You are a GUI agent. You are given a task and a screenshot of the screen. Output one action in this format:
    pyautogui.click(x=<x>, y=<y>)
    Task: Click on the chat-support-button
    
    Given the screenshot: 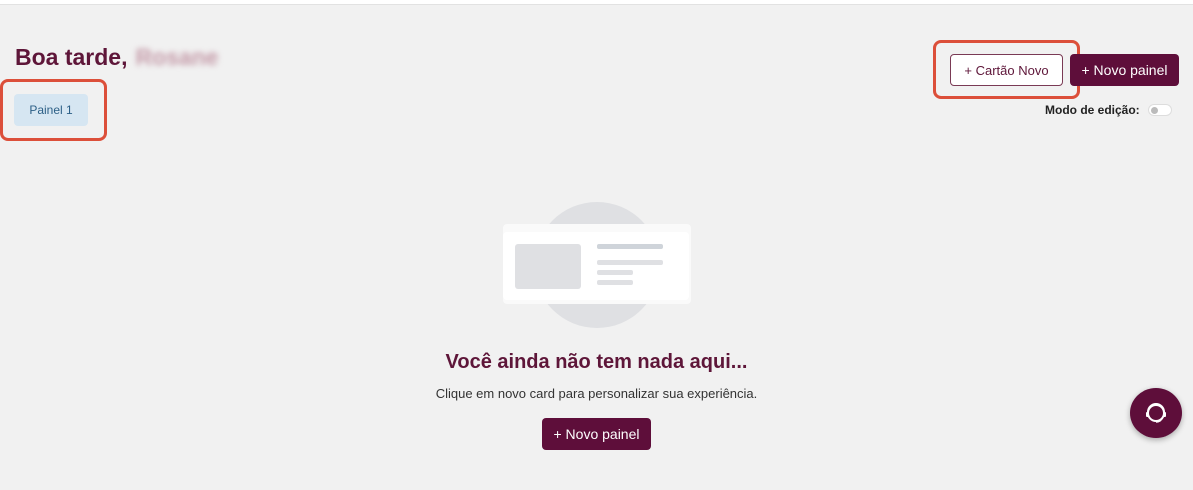 What is the action you would take?
    pyautogui.click(x=1156, y=413)
    